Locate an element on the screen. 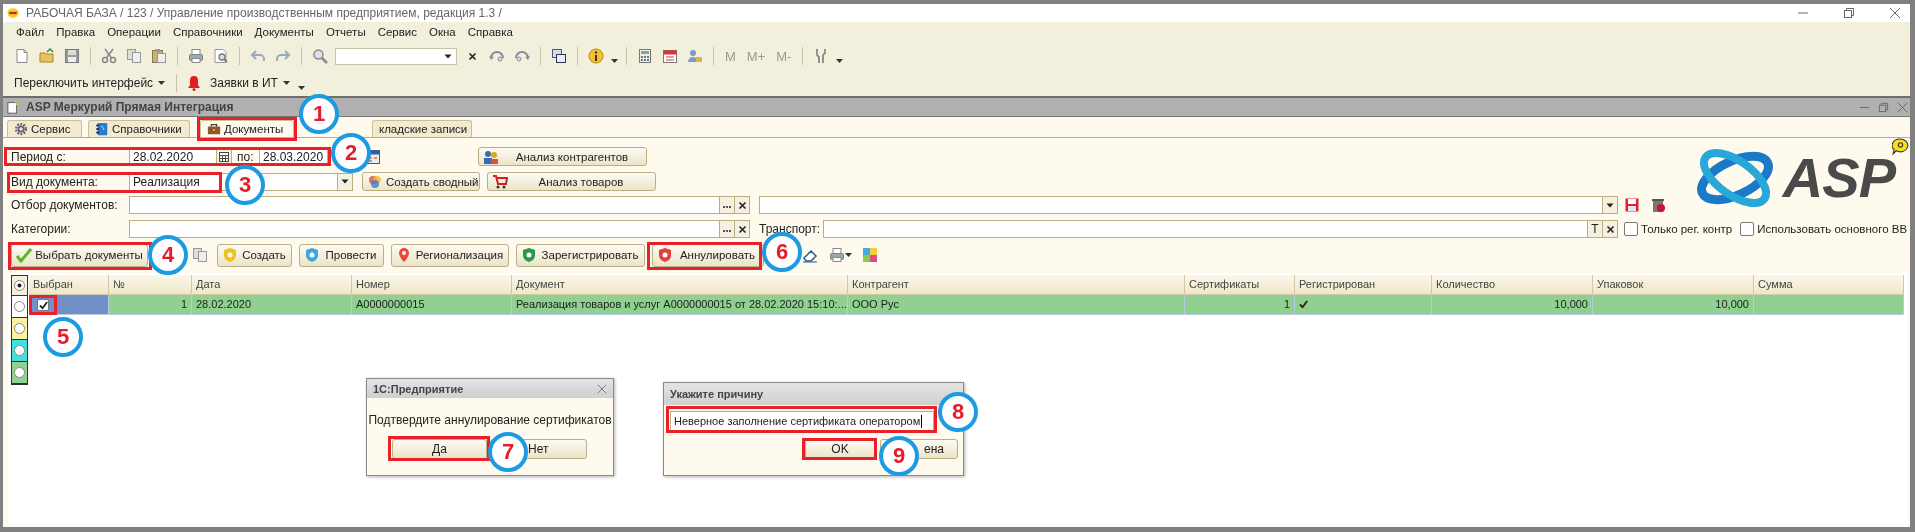  column-header: Сертификаты is located at coordinates (1240, 285).